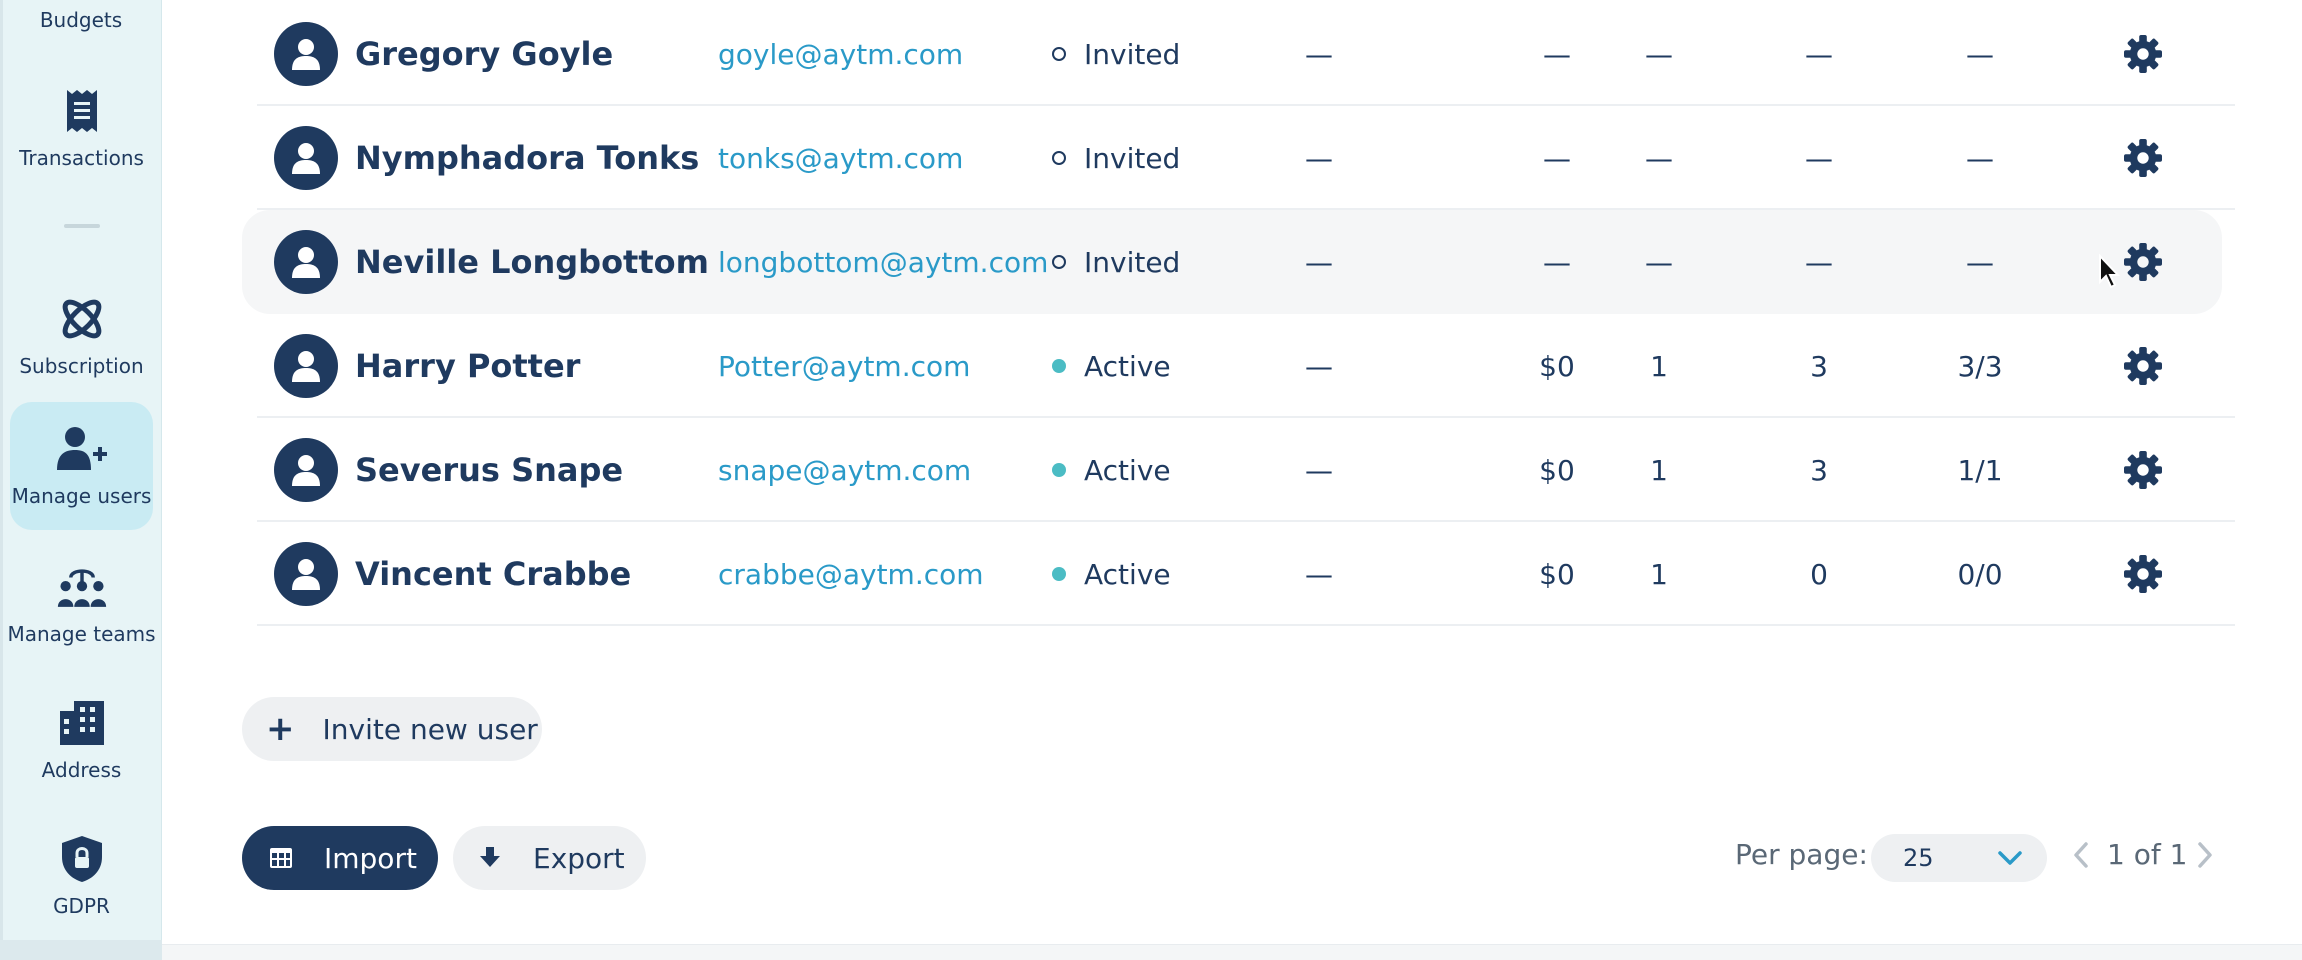 The height and width of the screenshot is (960, 2302). I want to click on sidebar-item-gdpr: GDPR, so click(81, 876).